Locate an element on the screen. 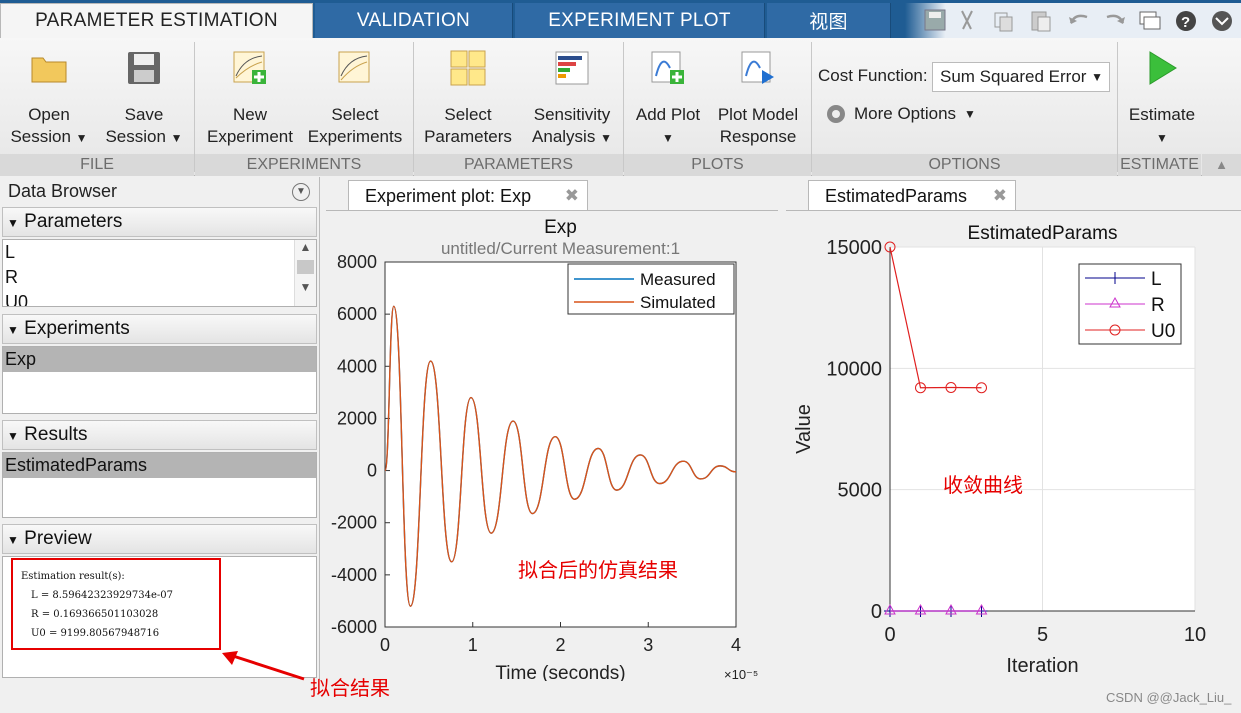 This screenshot has height=713, width=1241. y-tick-label: -2000 is located at coordinates (354, 523).